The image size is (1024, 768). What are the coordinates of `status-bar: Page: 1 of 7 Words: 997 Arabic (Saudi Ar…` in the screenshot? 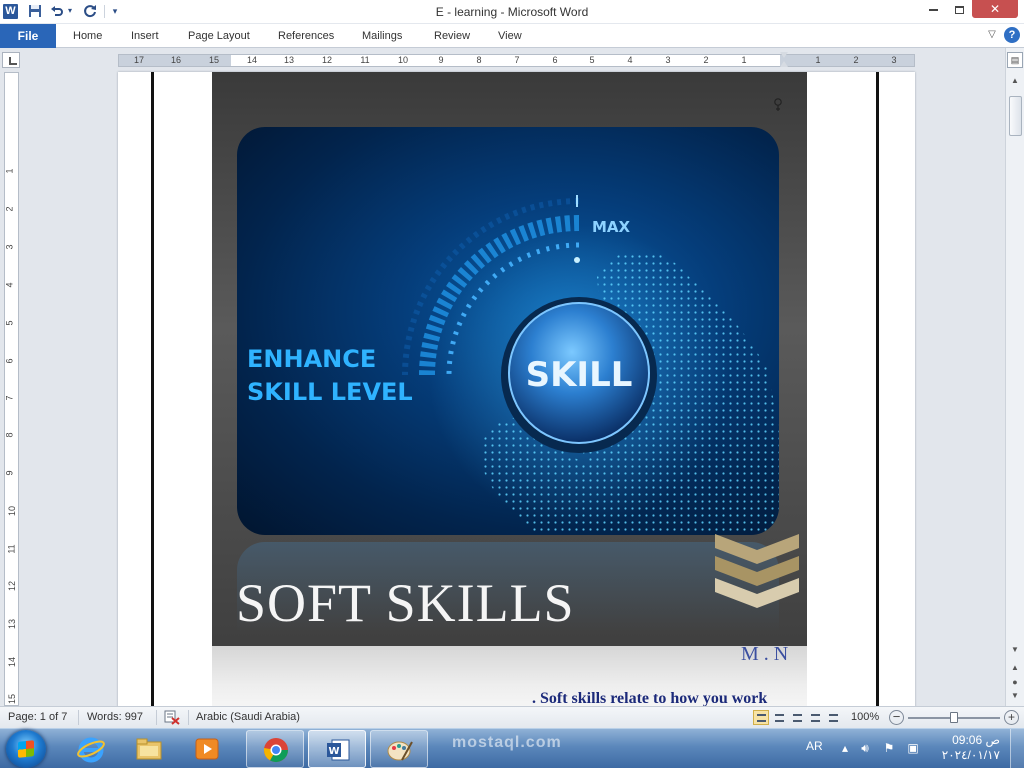 It's located at (512, 717).